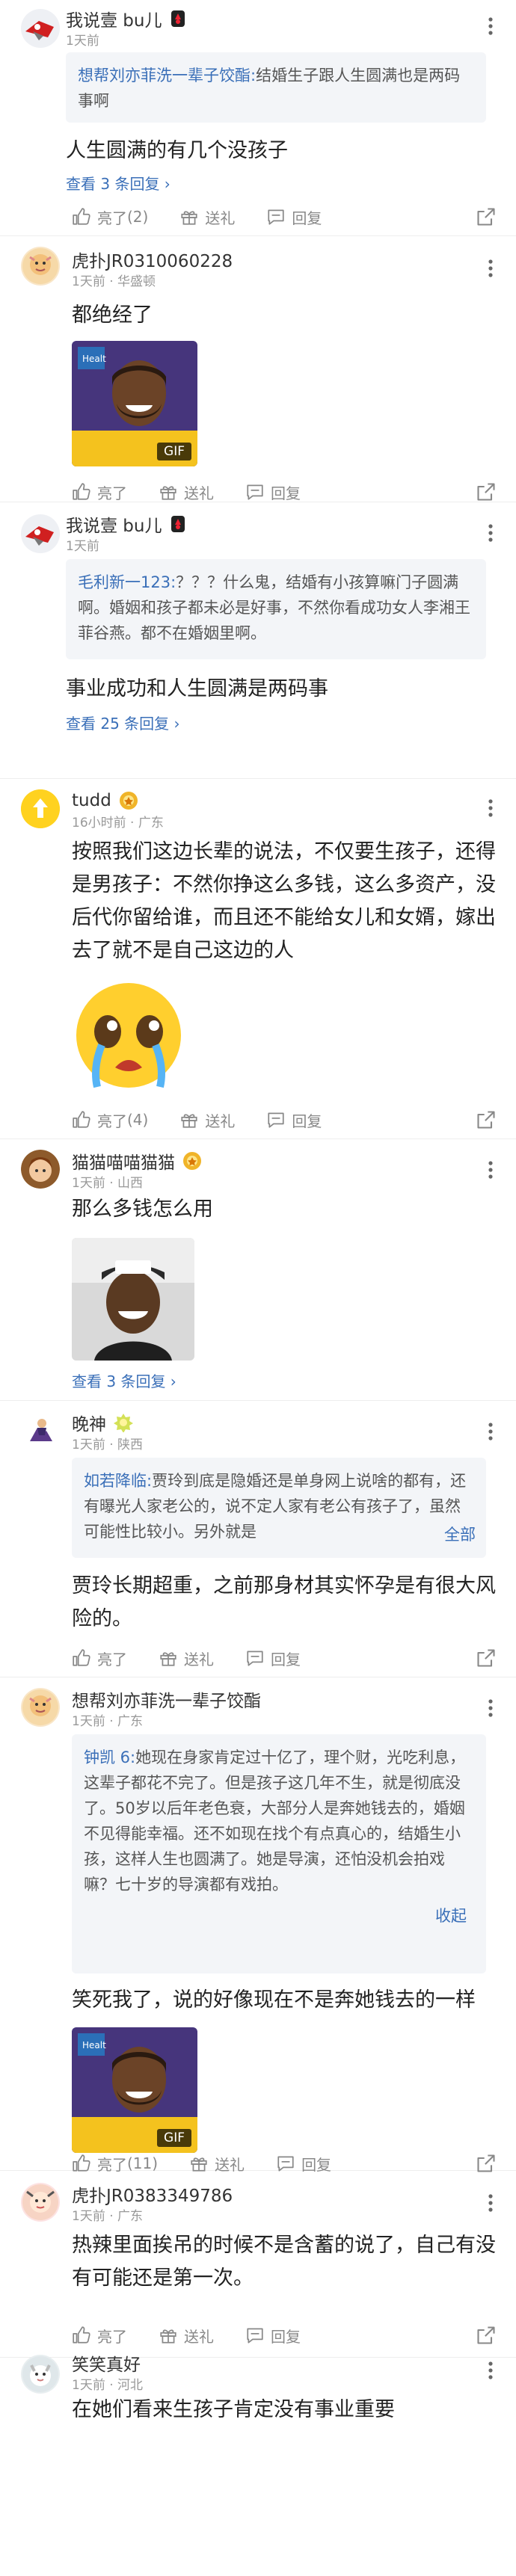 This screenshot has width=516, height=2576. Describe the element at coordinates (279, 1916) in the screenshot. I see `collapse-quote-link: 收起` at that location.